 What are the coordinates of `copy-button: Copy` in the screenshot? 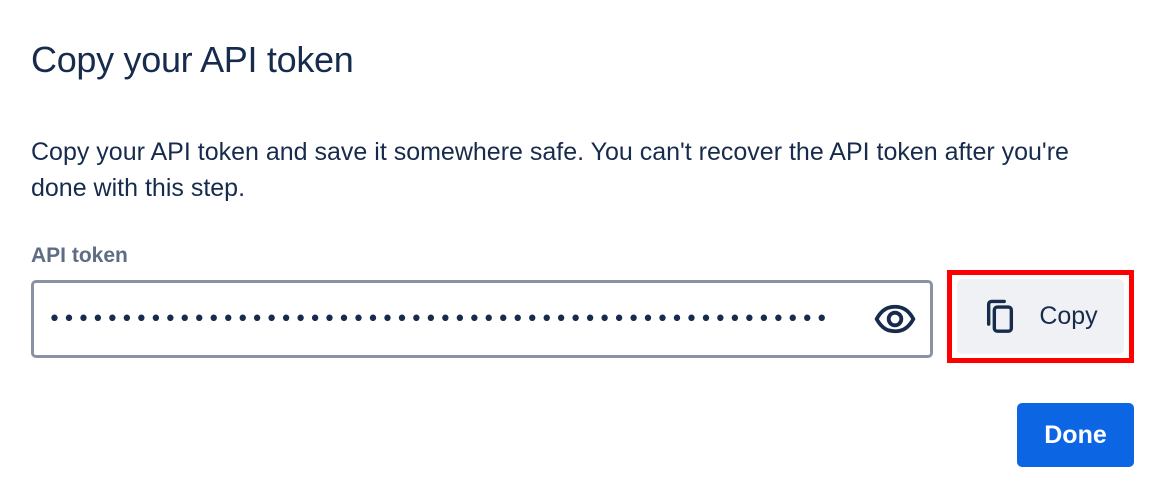 It's located at (1040, 316).